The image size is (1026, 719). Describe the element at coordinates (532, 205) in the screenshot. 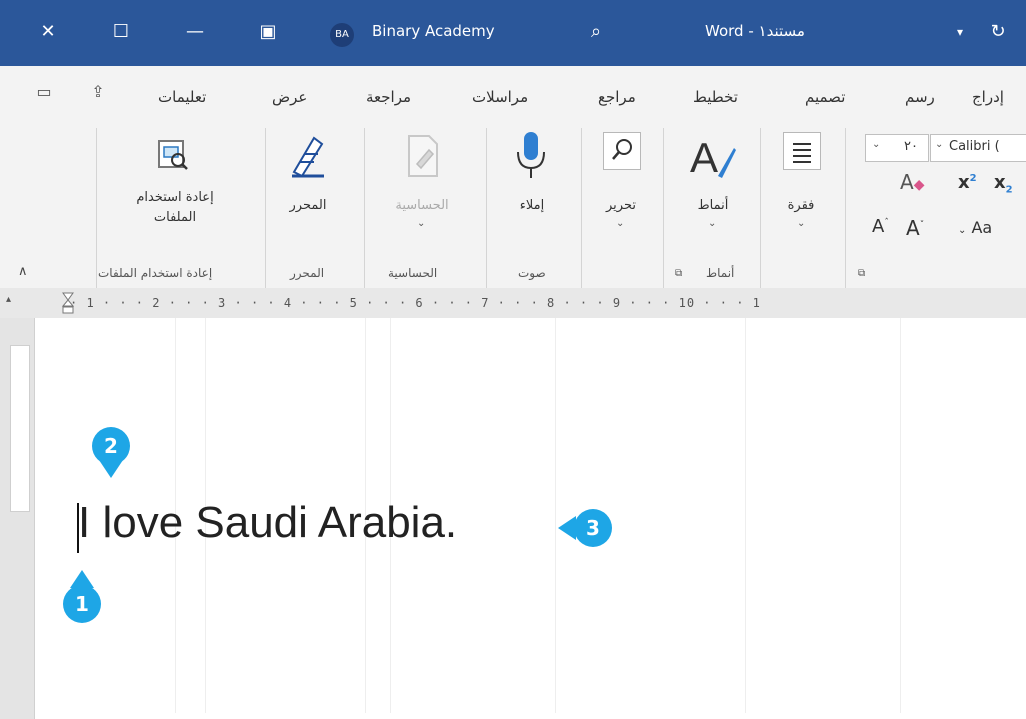

I see `dictate-label: إملاء` at that location.